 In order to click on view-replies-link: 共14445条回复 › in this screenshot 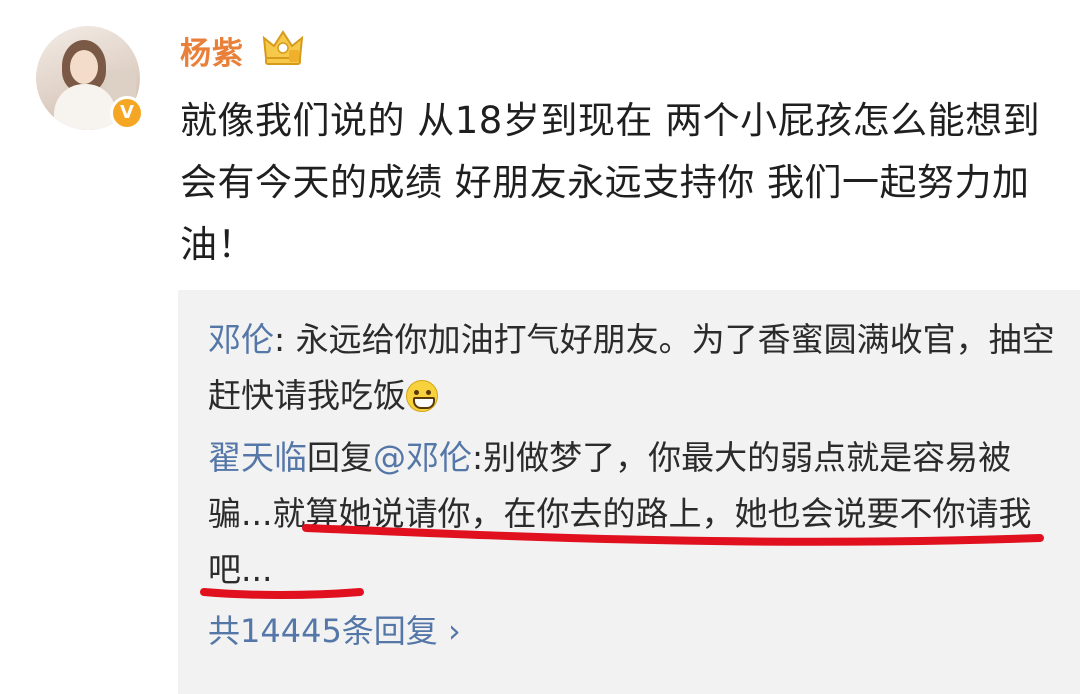, I will do `click(334, 629)`.